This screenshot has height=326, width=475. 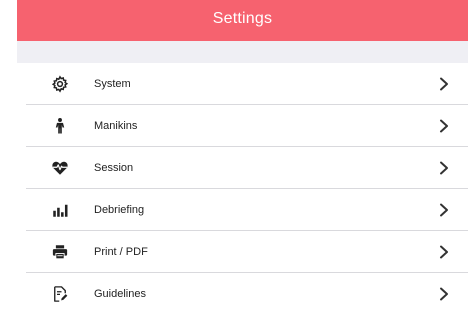 I want to click on menu-item-label: Guidelines, so click(x=120, y=294).